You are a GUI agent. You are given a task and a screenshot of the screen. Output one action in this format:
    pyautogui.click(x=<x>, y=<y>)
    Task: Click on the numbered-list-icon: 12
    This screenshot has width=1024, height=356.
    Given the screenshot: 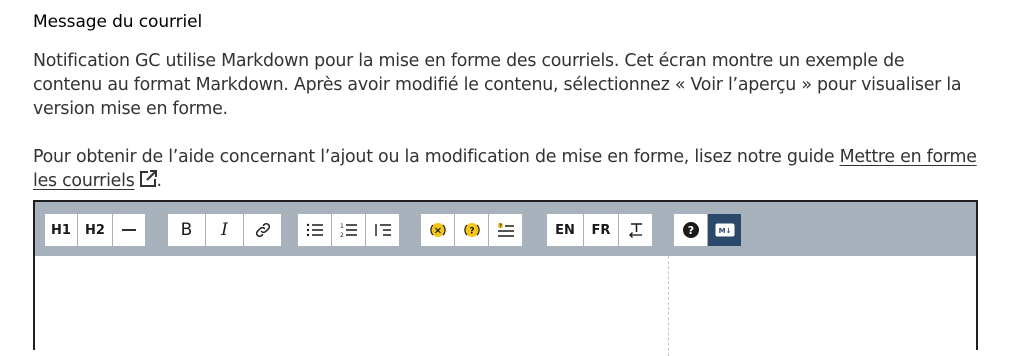 What is the action you would take?
    pyautogui.click(x=348, y=230)
    